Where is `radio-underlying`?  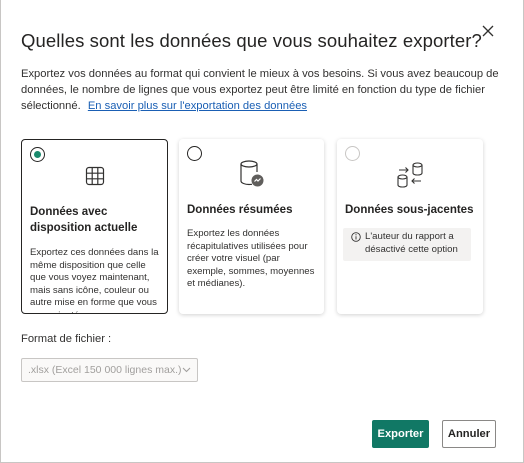 radio-underlying is located at coordinates (352, 153).